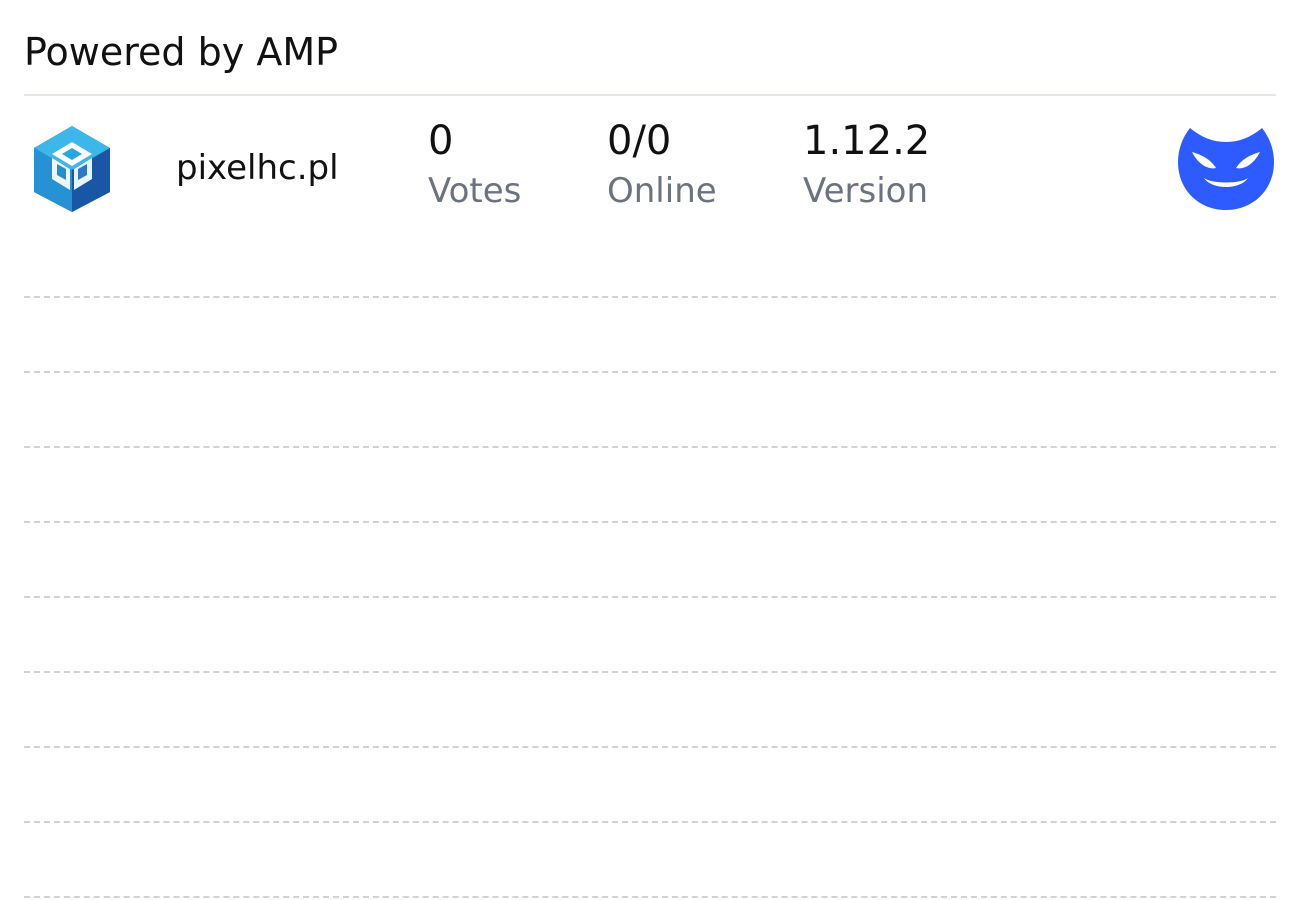  Describe the element at coordinates (257, 168) in the screenshot. I see `server-name: pixelhc.pl` at that location.